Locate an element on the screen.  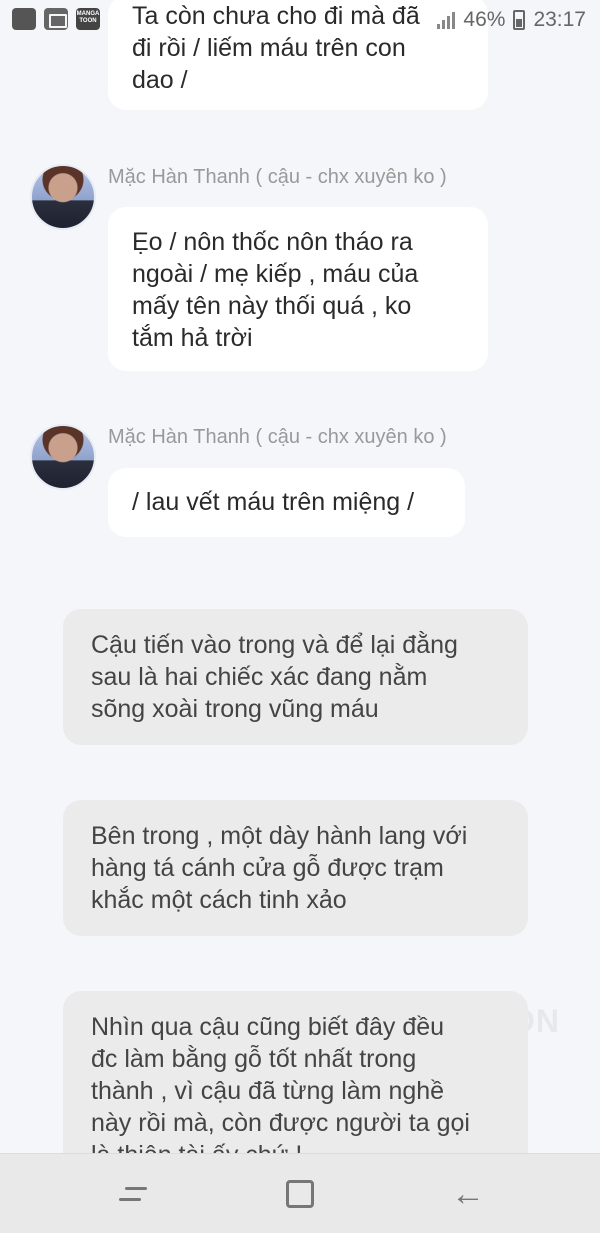
narration-line: Nhìn qua cậu cũng biết đây đều is located at coordinates (268, 1027).